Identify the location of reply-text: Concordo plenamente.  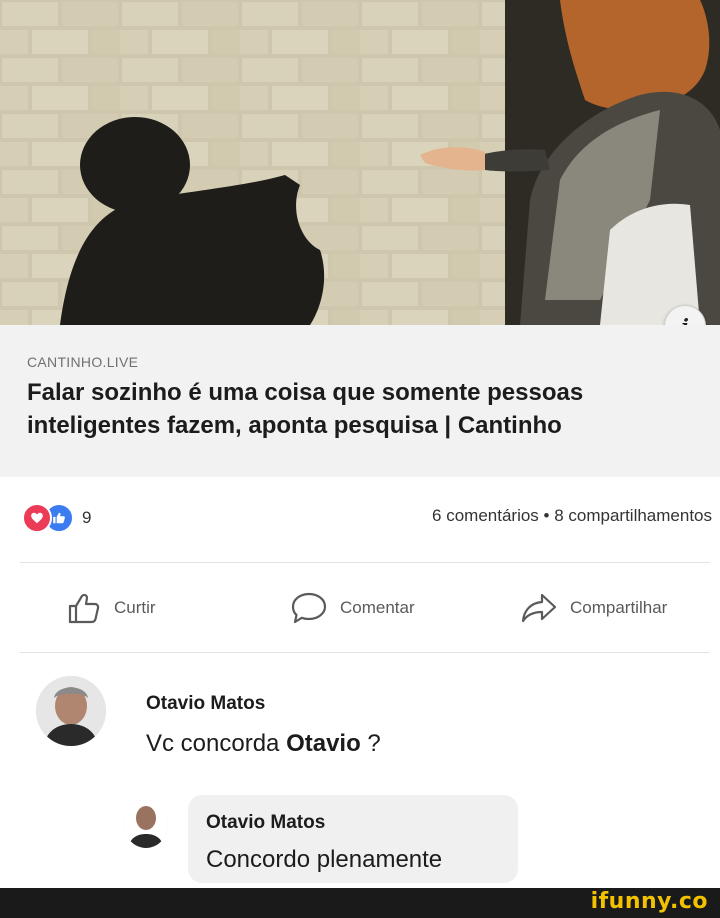
(324, 859).